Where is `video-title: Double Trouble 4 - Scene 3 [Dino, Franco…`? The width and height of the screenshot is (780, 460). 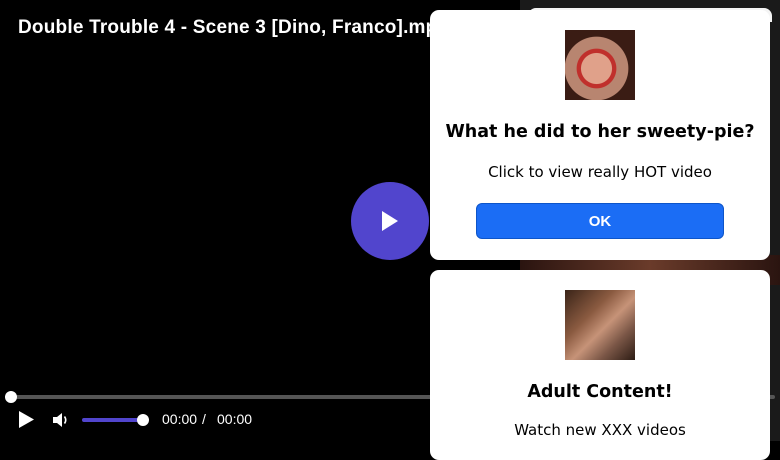 video-title: Double Trouble 4 - Scene 3 [Dino, Franco… is located at coordinates (233, 27).